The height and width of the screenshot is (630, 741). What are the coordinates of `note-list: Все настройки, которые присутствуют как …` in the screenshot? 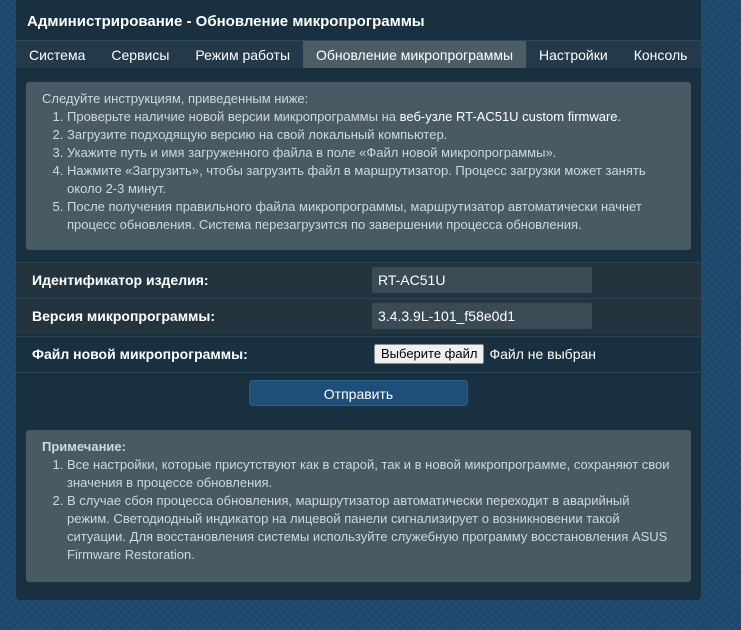 It's located at (358, 510).